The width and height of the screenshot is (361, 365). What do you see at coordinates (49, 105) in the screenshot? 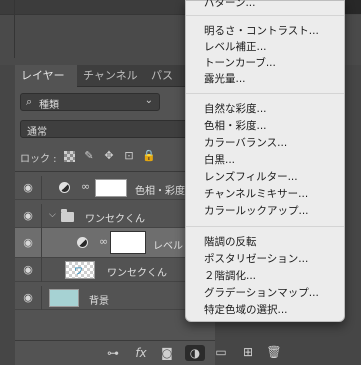
I see `filter-value: 種類` at bounding box center [49, 105].